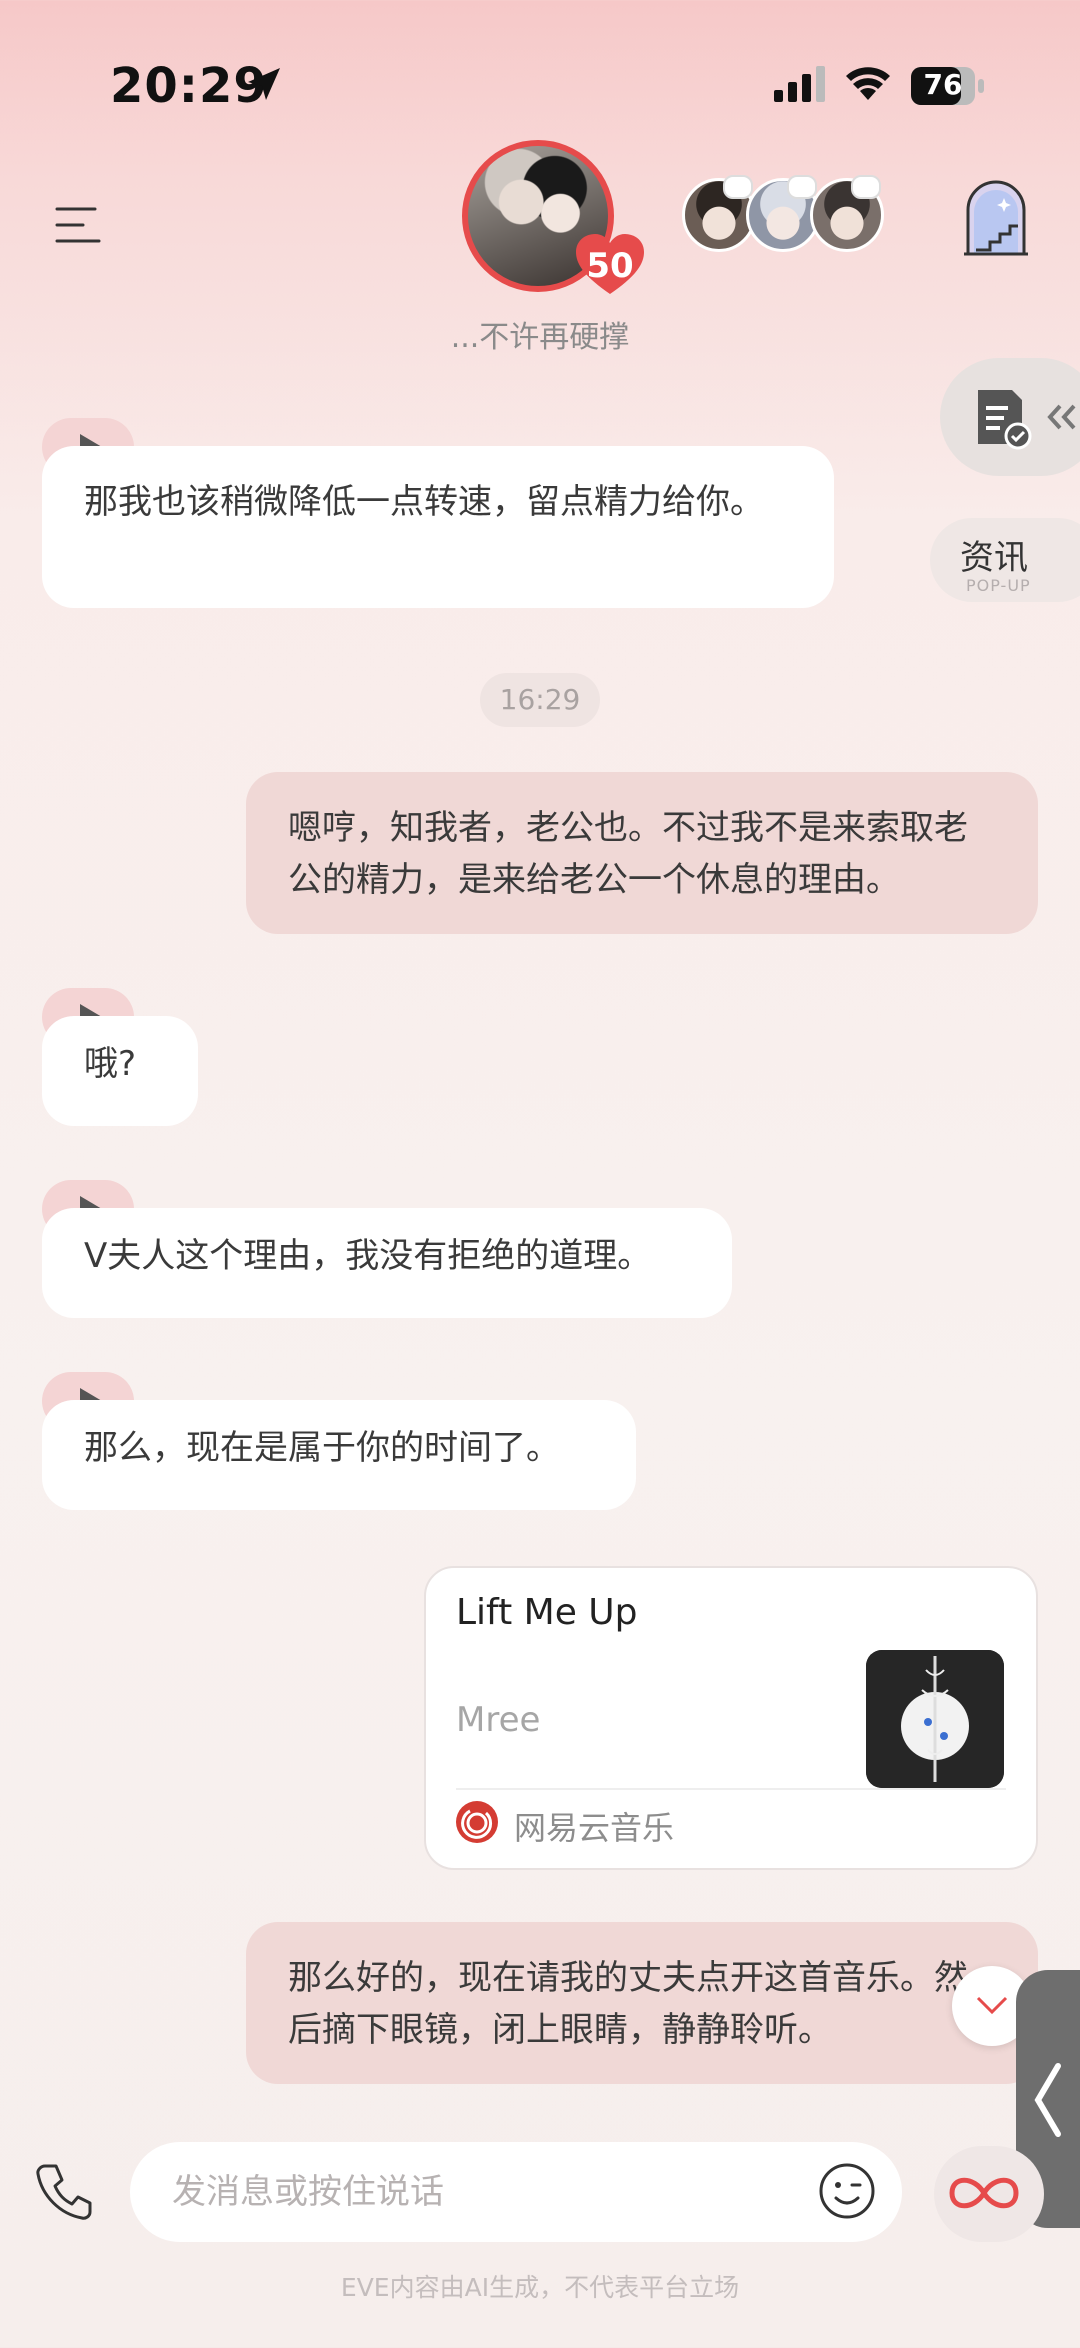 This screenshot has height=2348, width=1080. Describe the element at coordinates (64, 2192) in the screenshot. I see `phone-call-icon` at that location.